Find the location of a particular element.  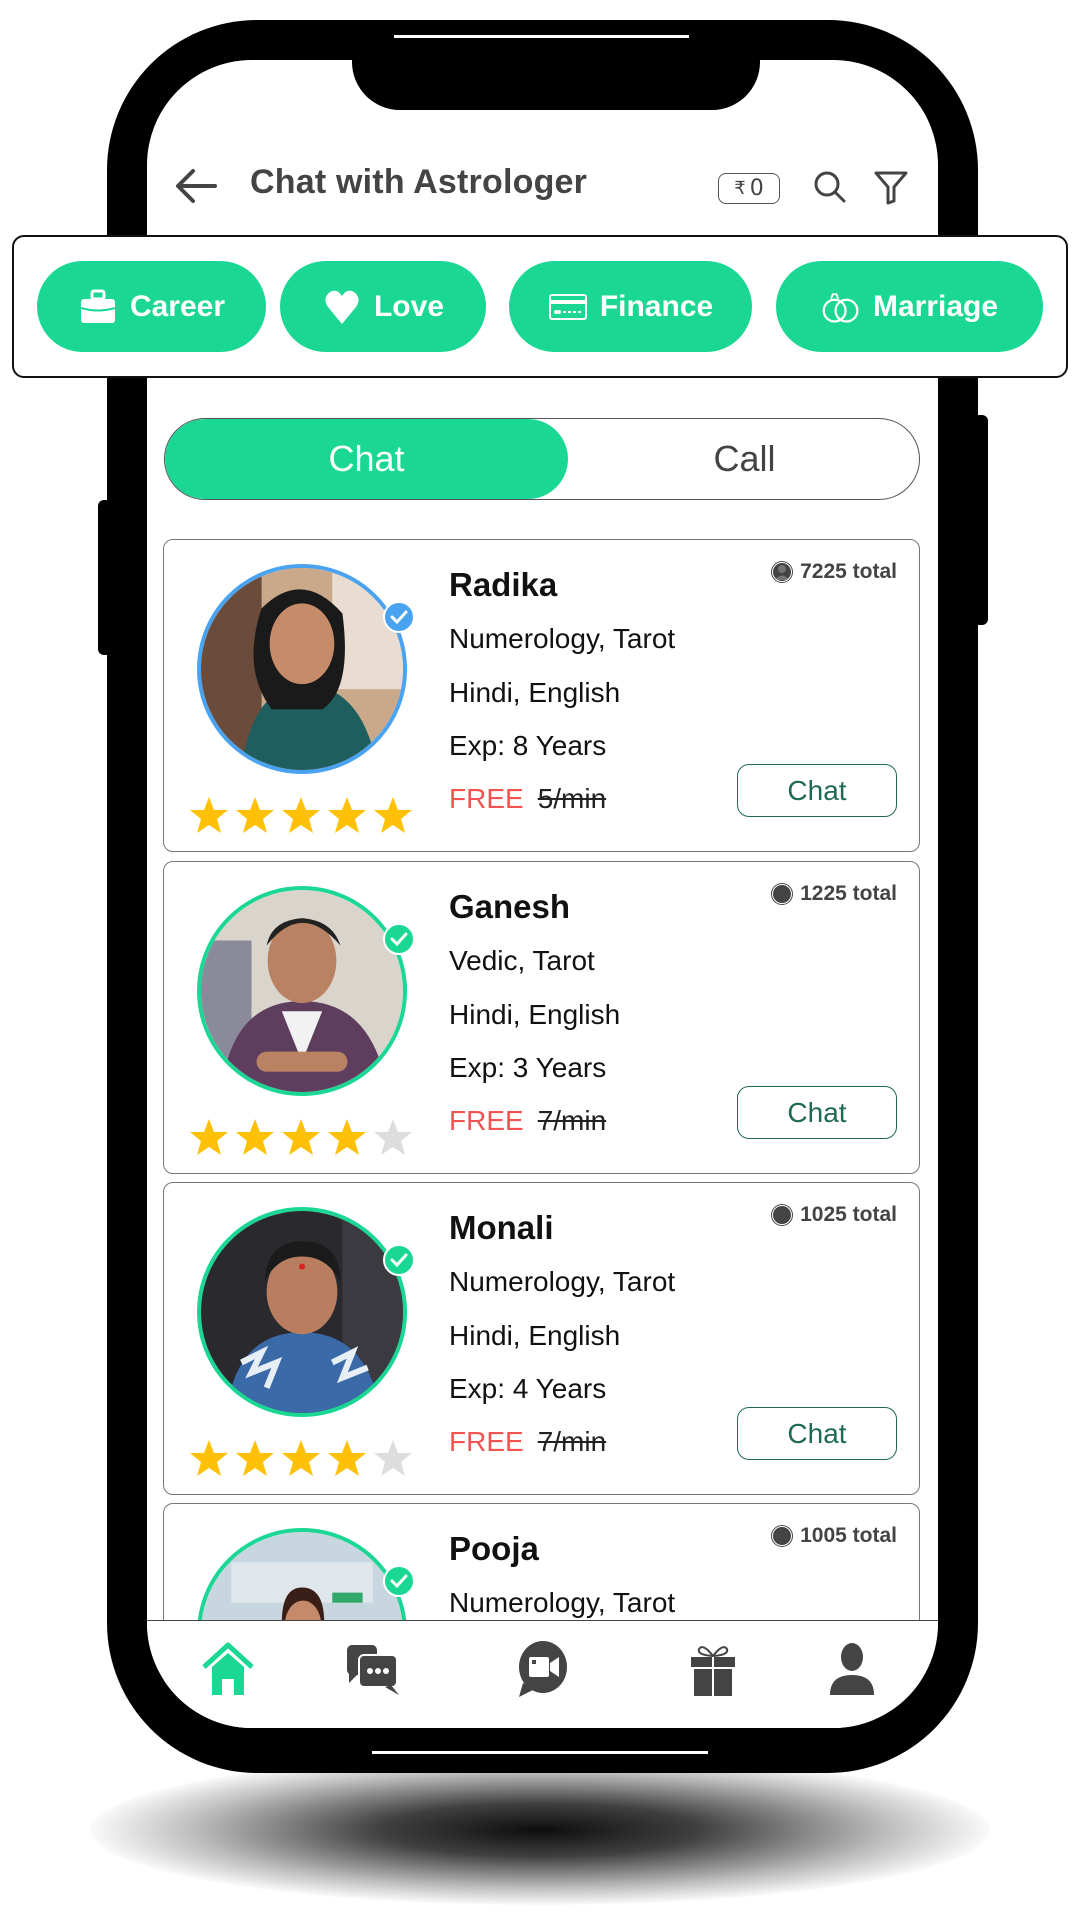

category-label: Career is located at coordinates (177, 306).